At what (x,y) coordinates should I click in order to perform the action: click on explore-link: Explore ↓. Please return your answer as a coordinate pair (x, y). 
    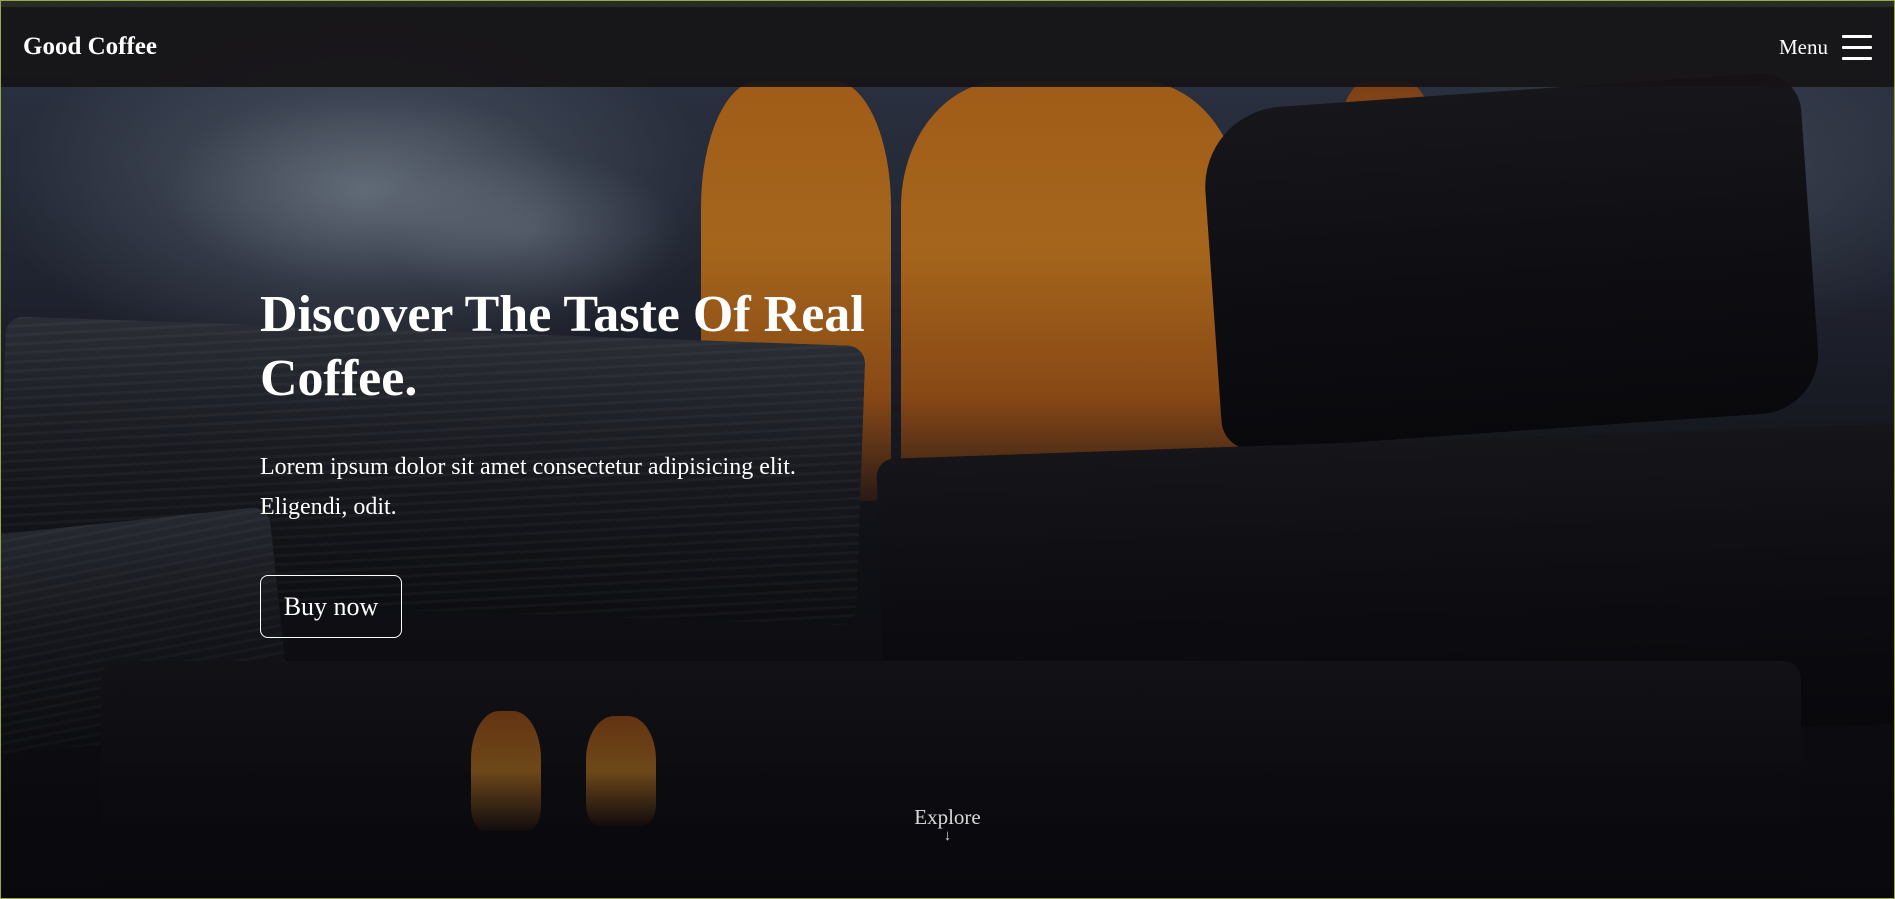
    Looking at the image, I should click on (947, 824).